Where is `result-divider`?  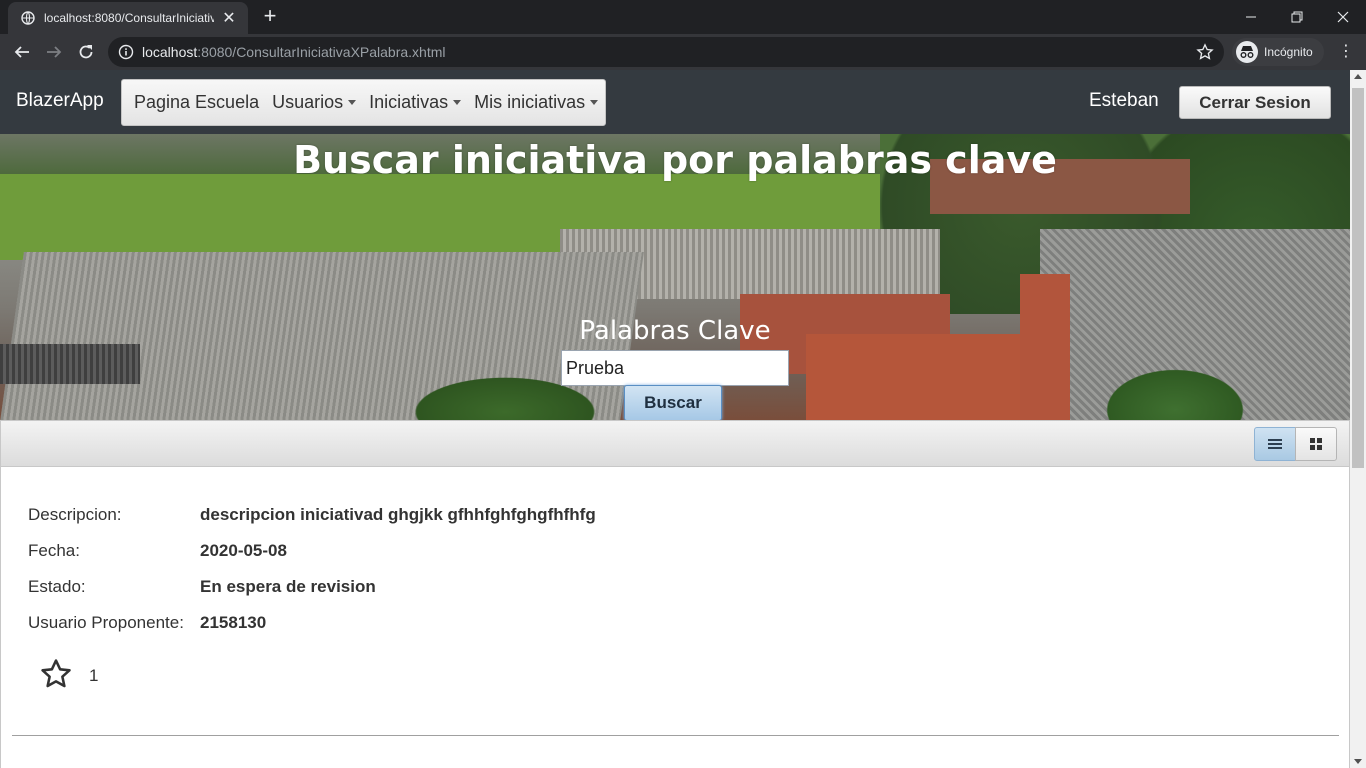
result-divider is located at coordinates (675, 735).